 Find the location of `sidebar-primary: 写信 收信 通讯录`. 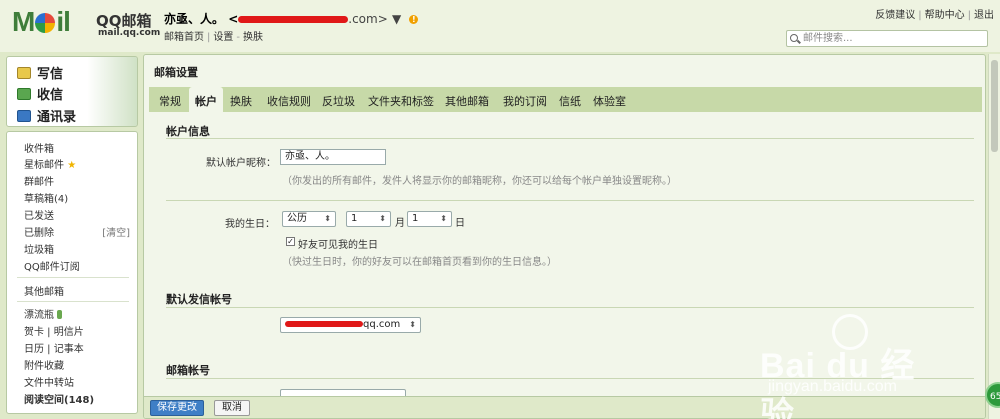

sidebar-primary: 写信 收信 通讯录 is located at coordinates (72, 91).